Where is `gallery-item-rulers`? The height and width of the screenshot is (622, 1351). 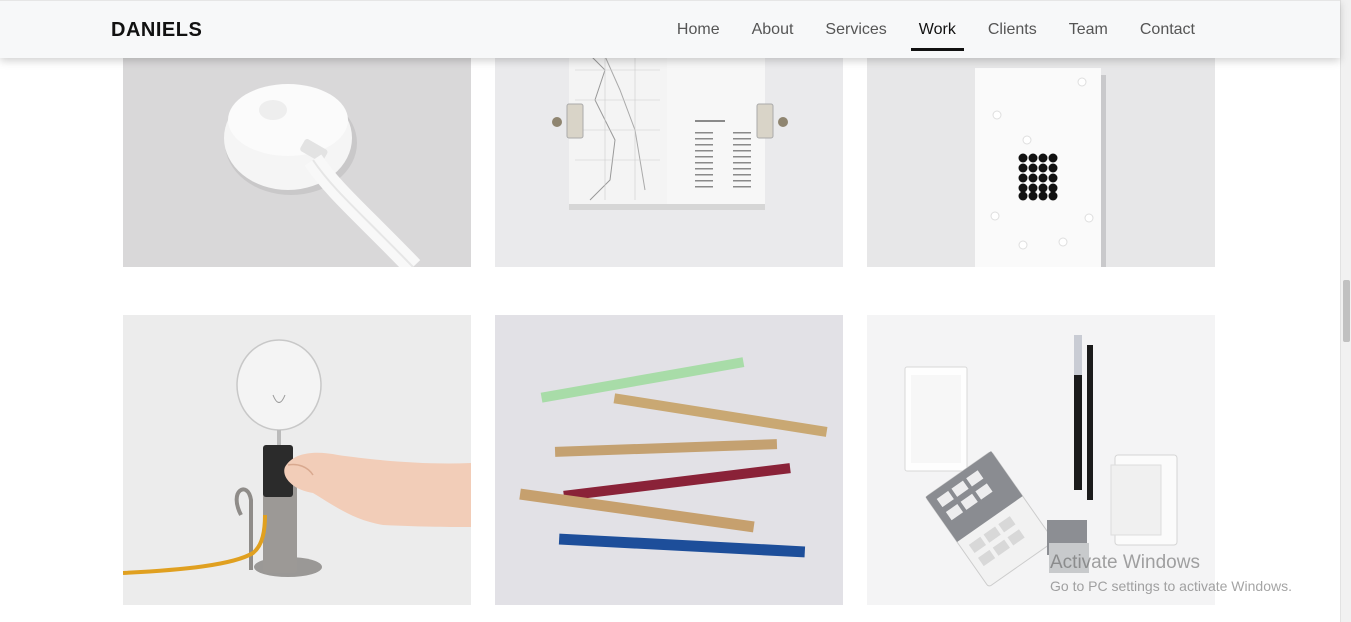 gallery-item-rulers is located at coordinates (669, 460).